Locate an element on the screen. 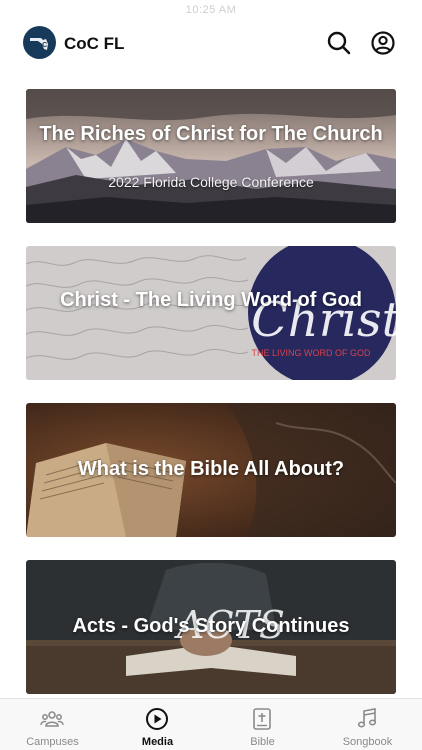  card-title: Acts - God's Story Continues is located at coordinates (211, 626).